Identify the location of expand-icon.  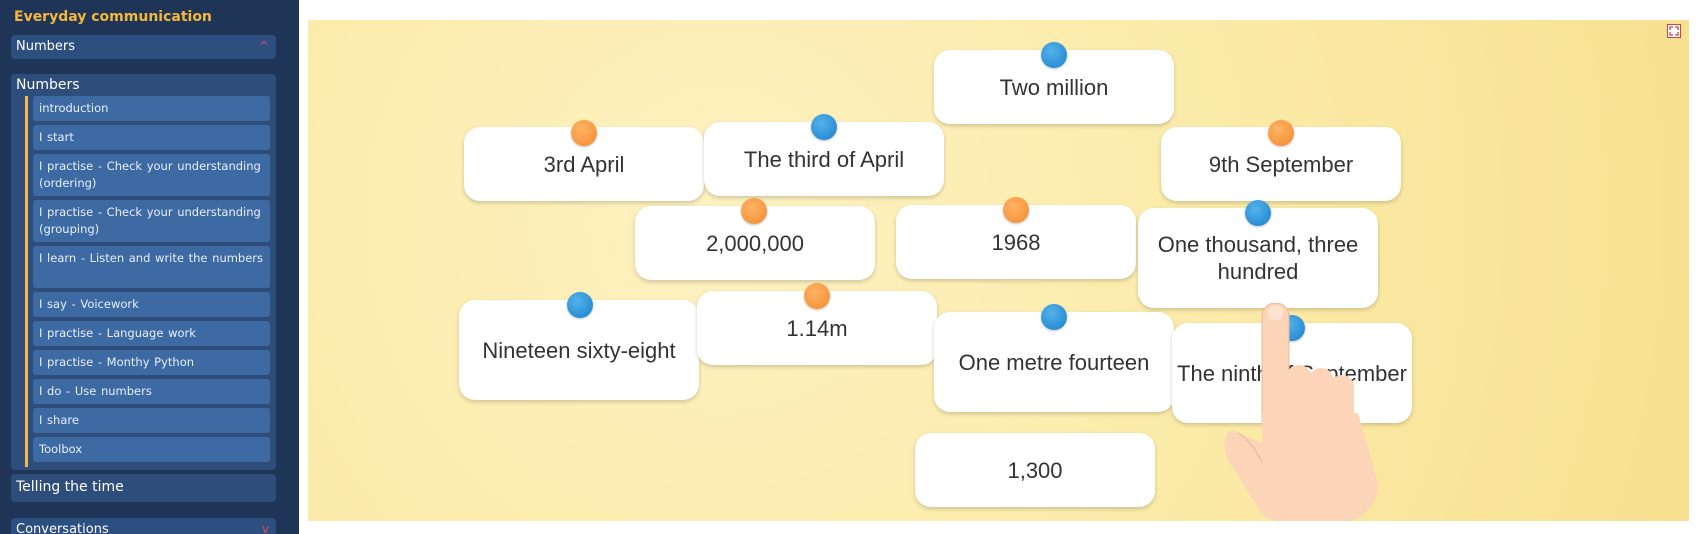
(1674, 31).